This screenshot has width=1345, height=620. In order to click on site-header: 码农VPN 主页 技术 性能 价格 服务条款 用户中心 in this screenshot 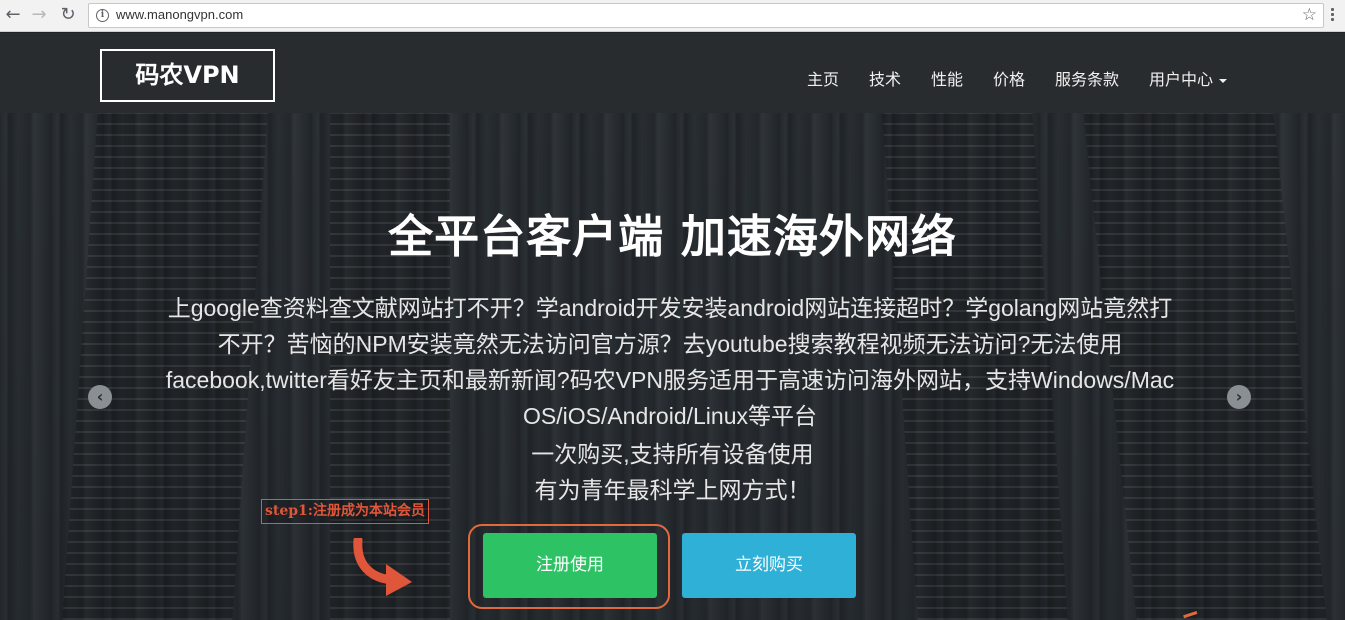, I will do `click(672, 73)`.